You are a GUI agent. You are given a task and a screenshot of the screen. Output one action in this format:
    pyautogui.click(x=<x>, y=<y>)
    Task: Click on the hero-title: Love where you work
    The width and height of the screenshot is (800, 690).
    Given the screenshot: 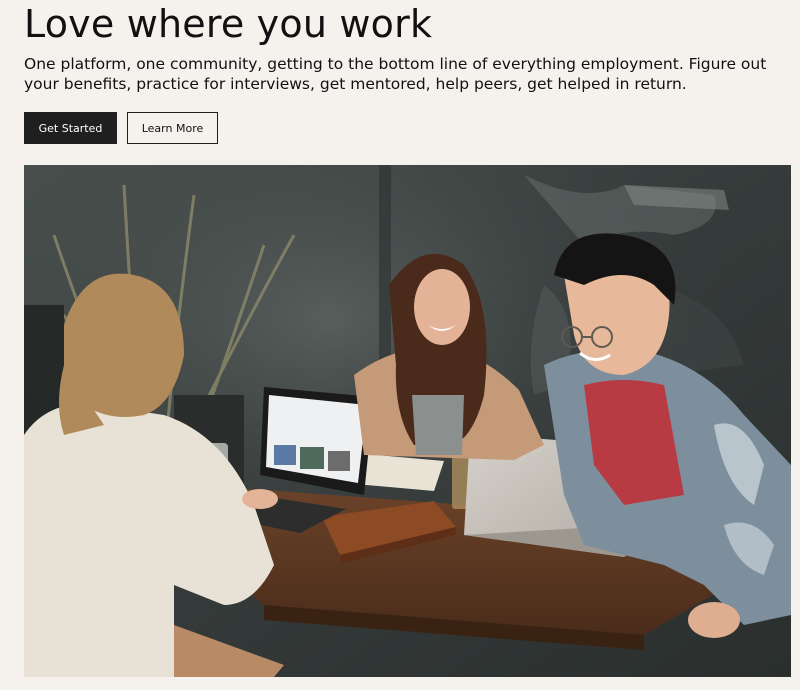 What is the action you would take?
    pyautogui.click(x=228, y=24)
    